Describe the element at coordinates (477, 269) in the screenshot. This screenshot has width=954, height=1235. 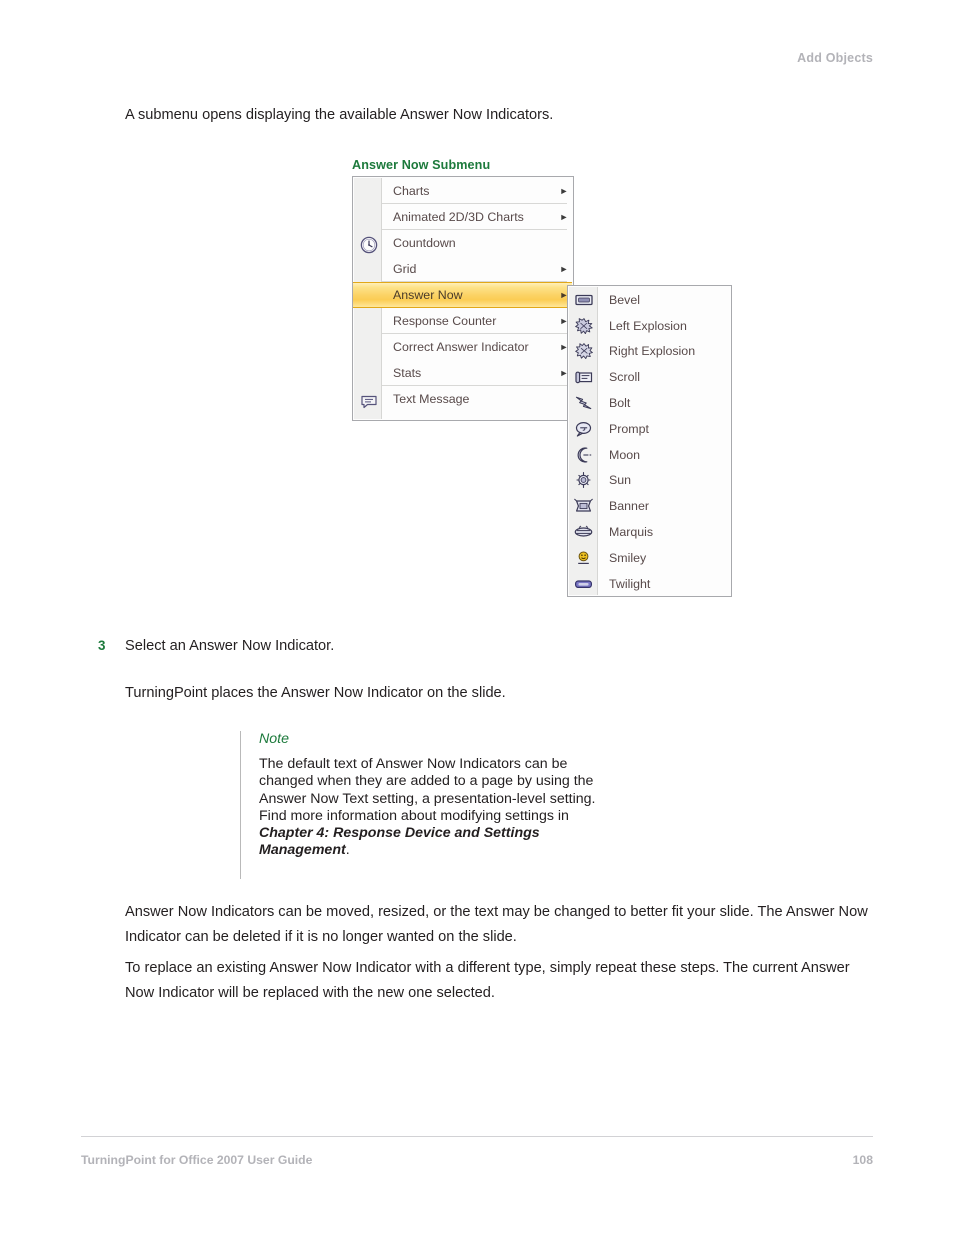
I see `menu-item-grid: Grid ►` at that location.